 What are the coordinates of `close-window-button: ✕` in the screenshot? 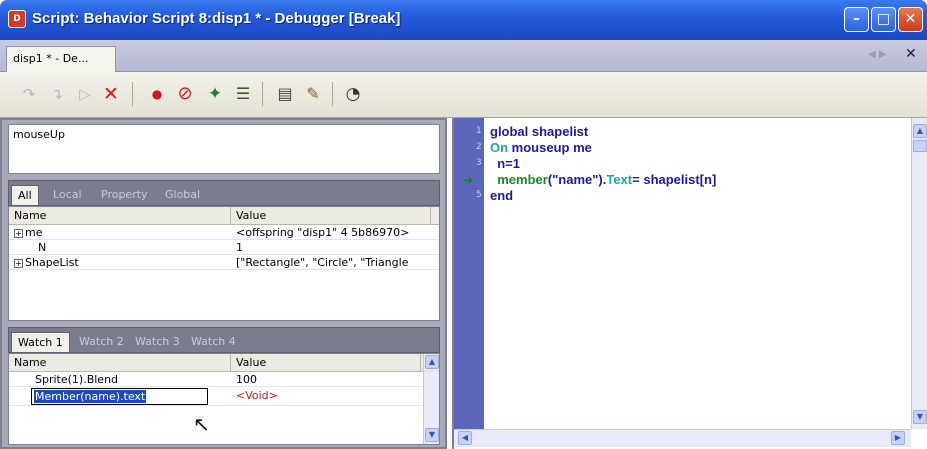 It's located at (910, 19).